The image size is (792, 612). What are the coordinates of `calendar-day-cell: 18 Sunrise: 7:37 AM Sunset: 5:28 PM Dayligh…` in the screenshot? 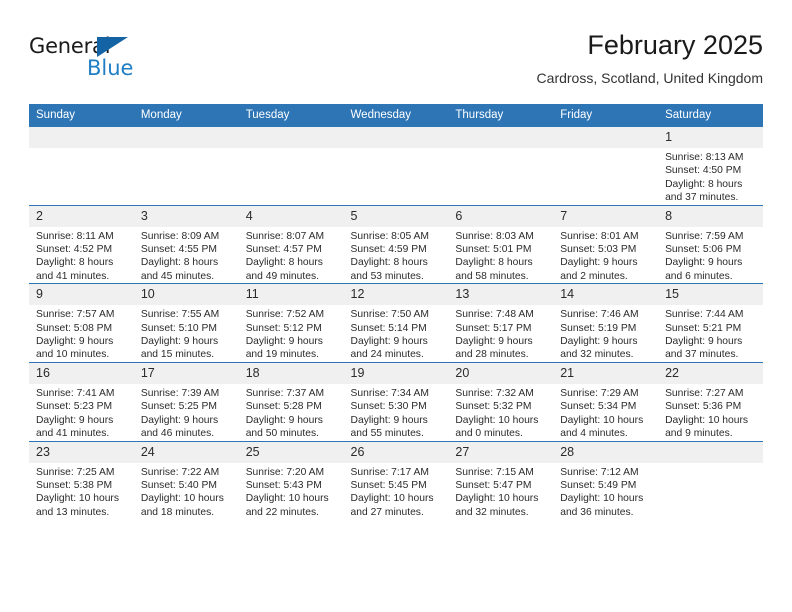 It's located at (291, 401).